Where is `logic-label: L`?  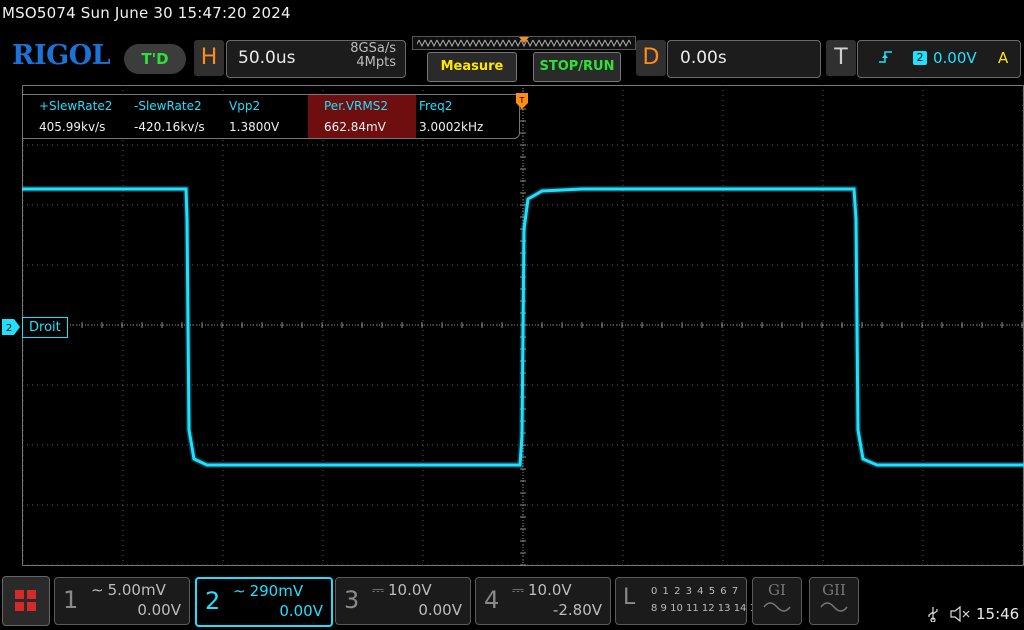 logic-label: L is located at coordinates (629, 597).